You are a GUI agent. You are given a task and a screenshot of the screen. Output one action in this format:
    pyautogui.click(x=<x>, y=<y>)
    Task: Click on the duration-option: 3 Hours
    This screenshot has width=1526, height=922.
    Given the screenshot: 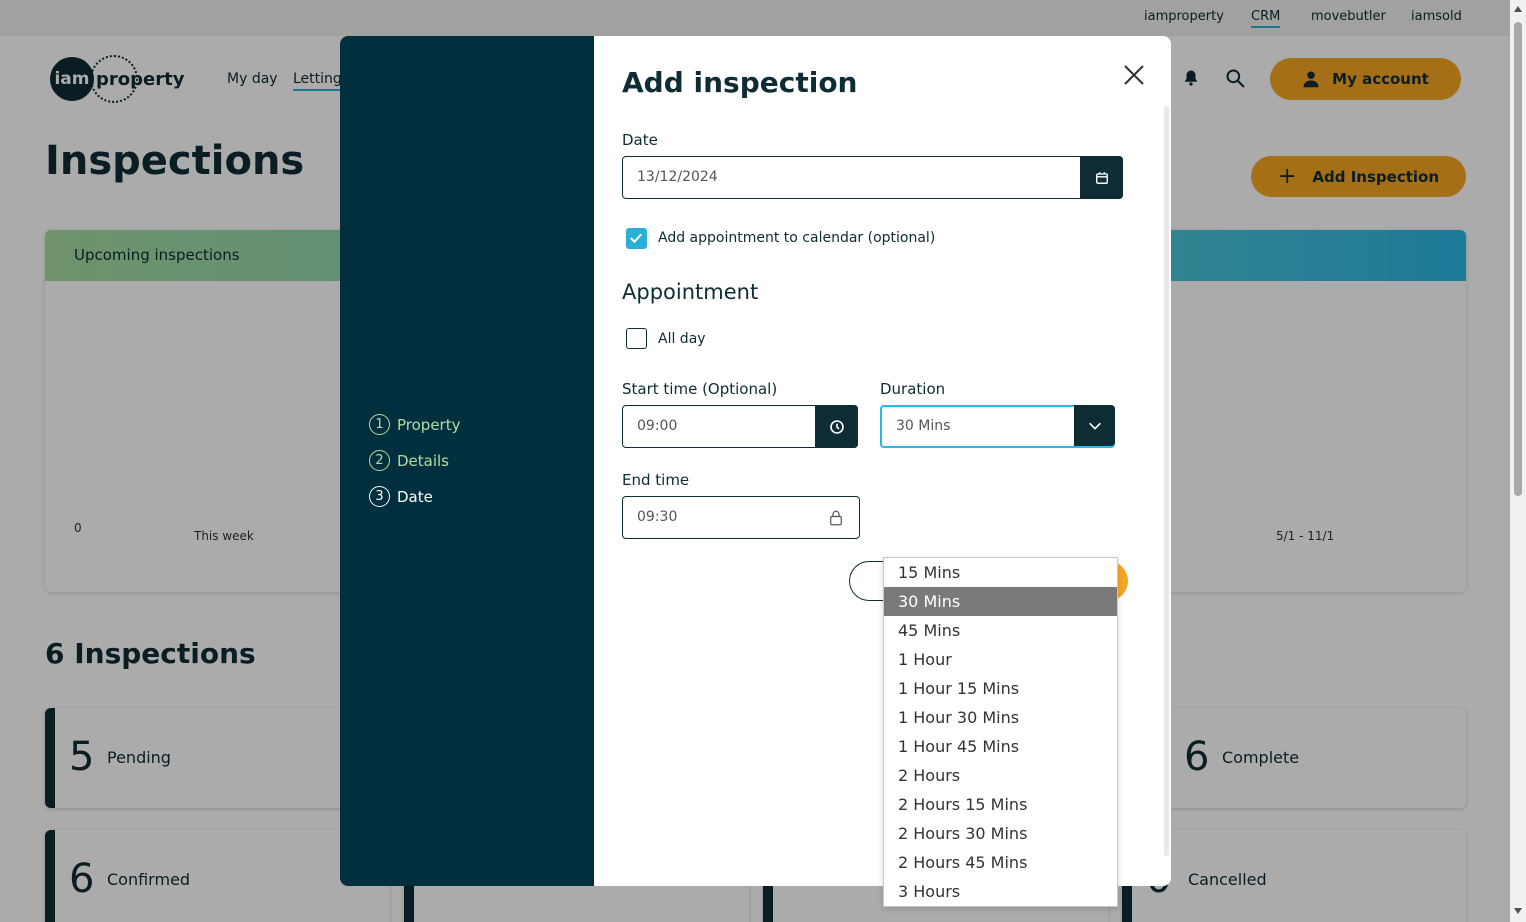 What is the action you would take?
    pyautogui.click(x=1000, y=891)
    